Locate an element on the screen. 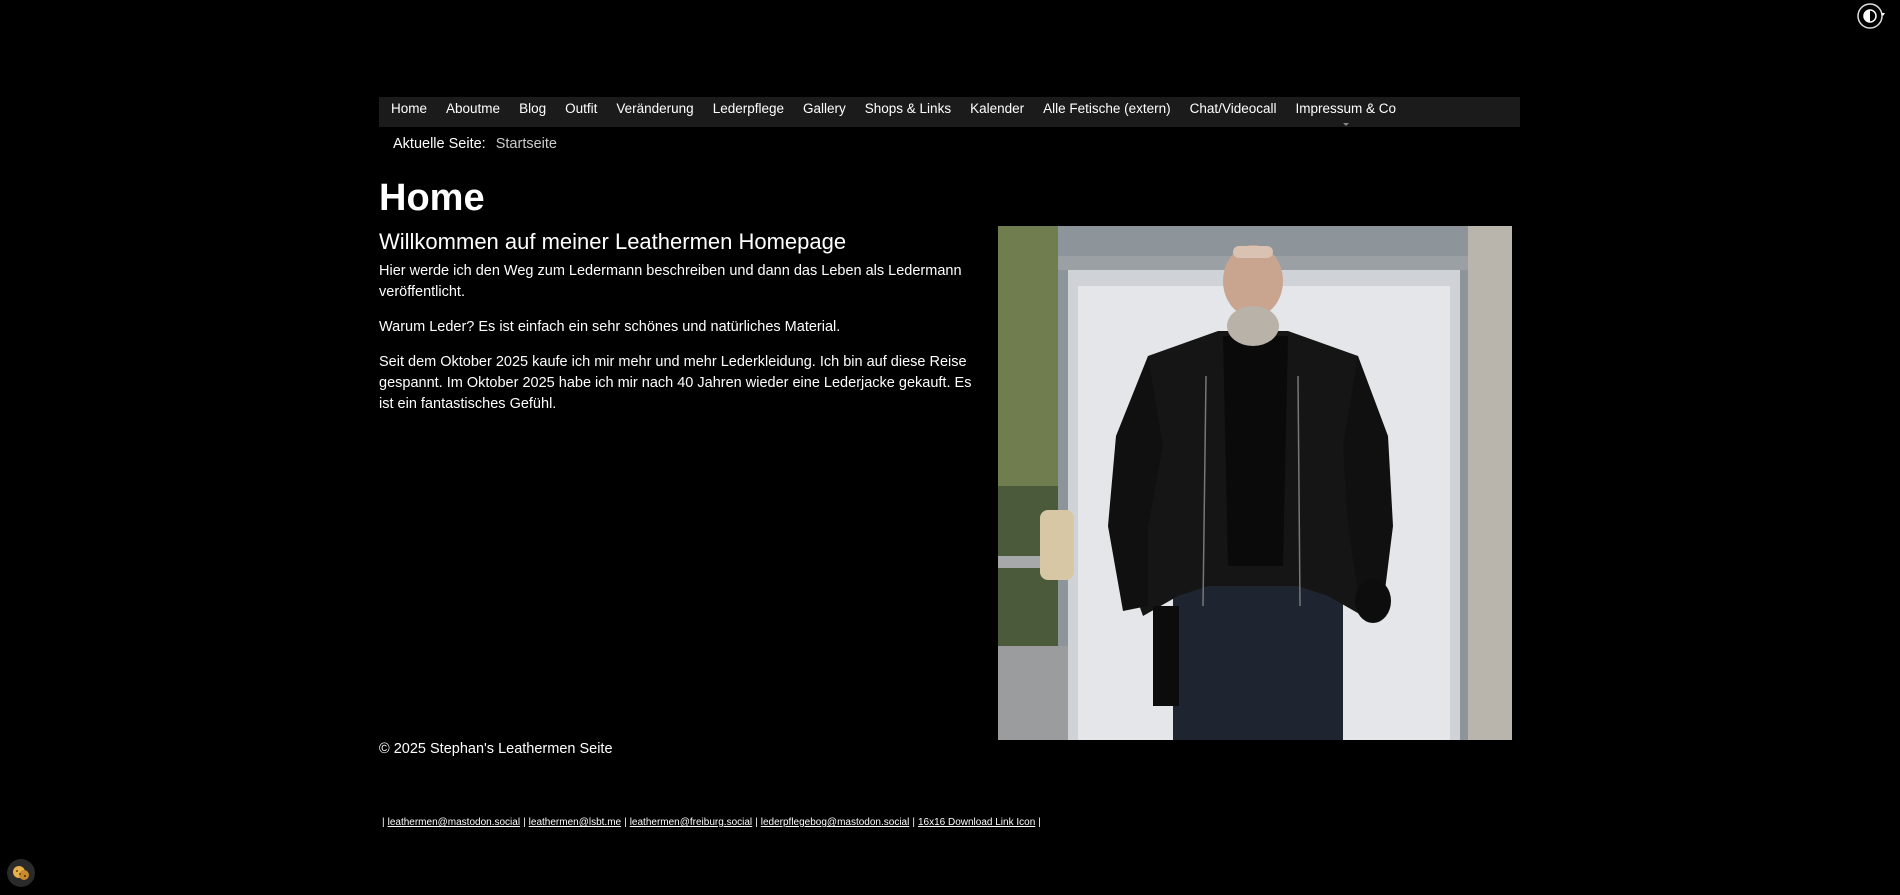 The height and width of the screenshot is (895, 1900). nav-item-alle-fetische: Alle Fetische (extern) is located at coordinates (1107, 109).